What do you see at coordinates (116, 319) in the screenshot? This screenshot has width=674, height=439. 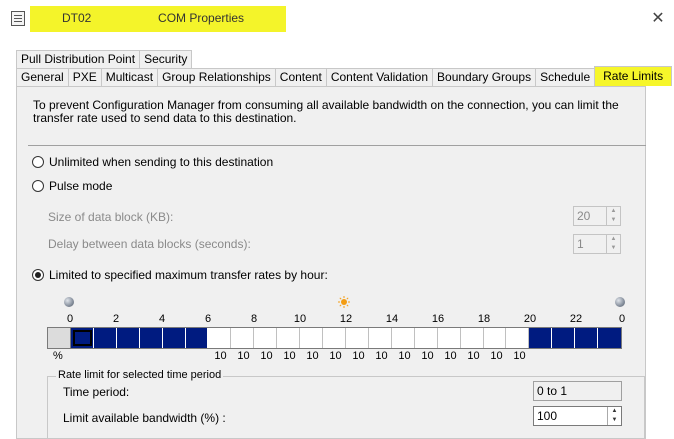 I see `hour-label: 2` at bounding box center [116, 319].